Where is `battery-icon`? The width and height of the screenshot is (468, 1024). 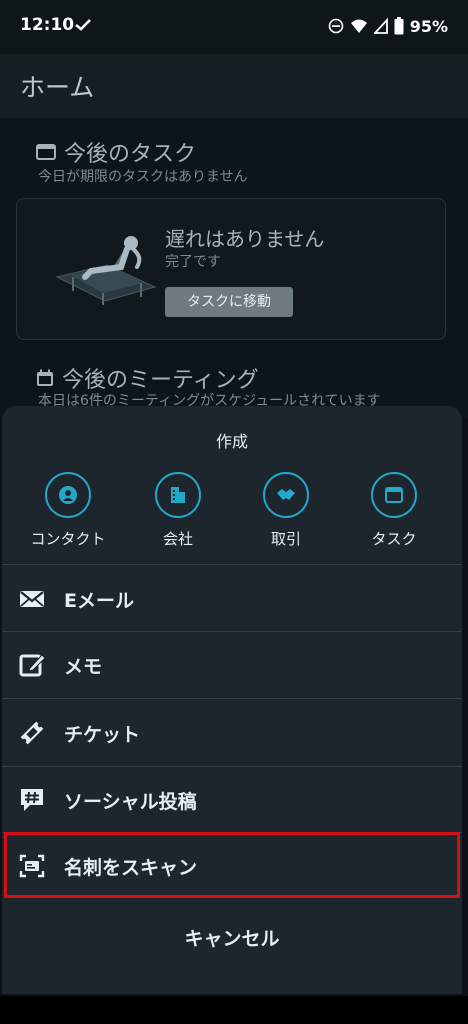 battery-icon is located at coordinates (399, 26).